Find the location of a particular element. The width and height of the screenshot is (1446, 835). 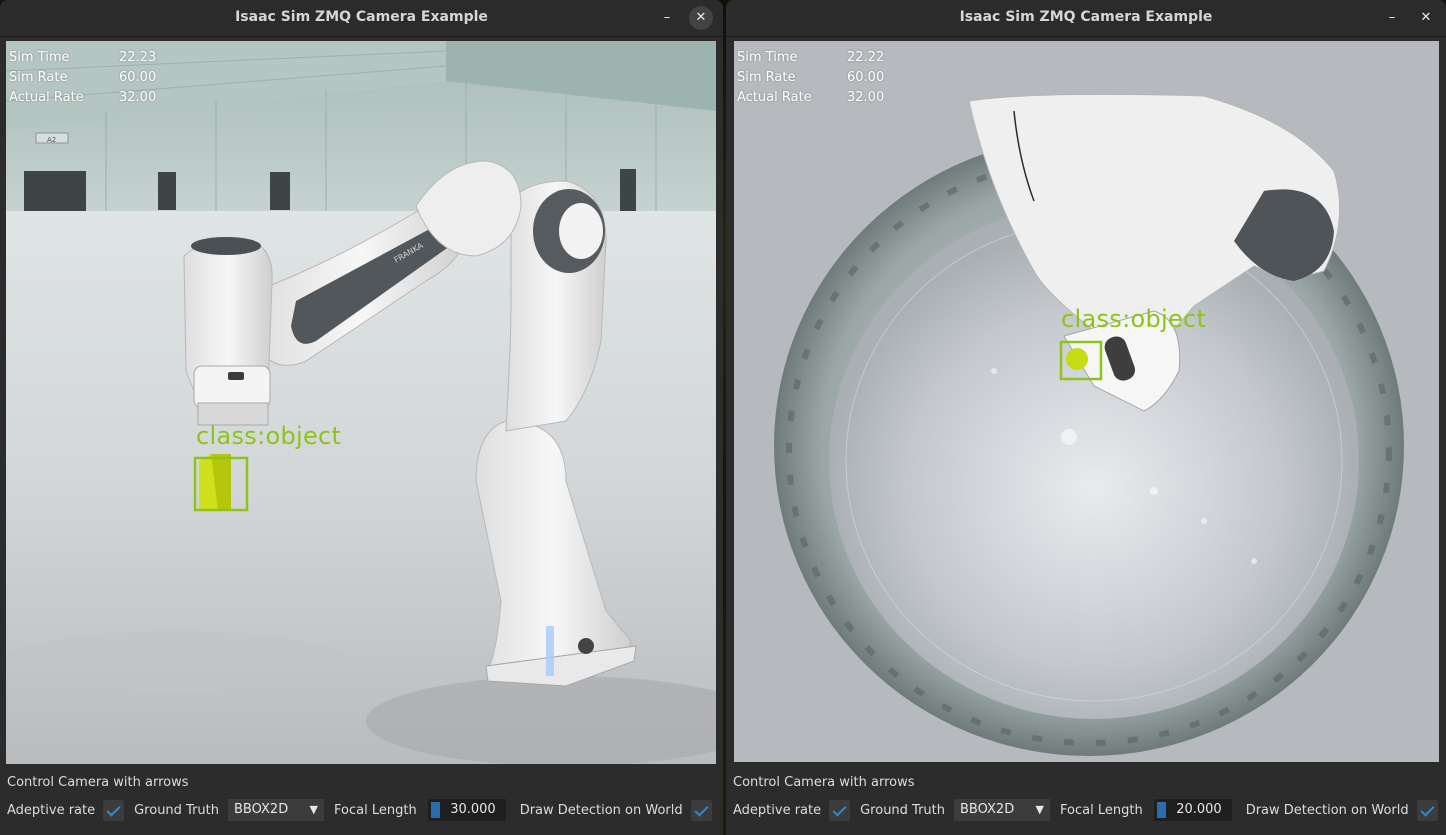

sim-time-value: 22.22 is located at coordinates (866, 57).